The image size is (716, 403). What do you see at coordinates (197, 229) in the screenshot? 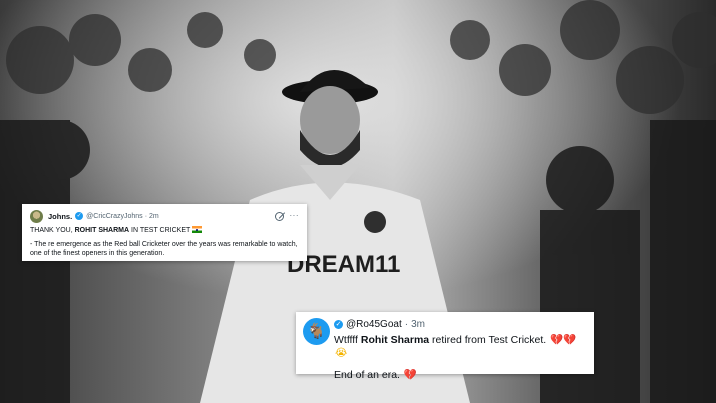
I see `india-flag-icon` at bounding box center [197, 229].